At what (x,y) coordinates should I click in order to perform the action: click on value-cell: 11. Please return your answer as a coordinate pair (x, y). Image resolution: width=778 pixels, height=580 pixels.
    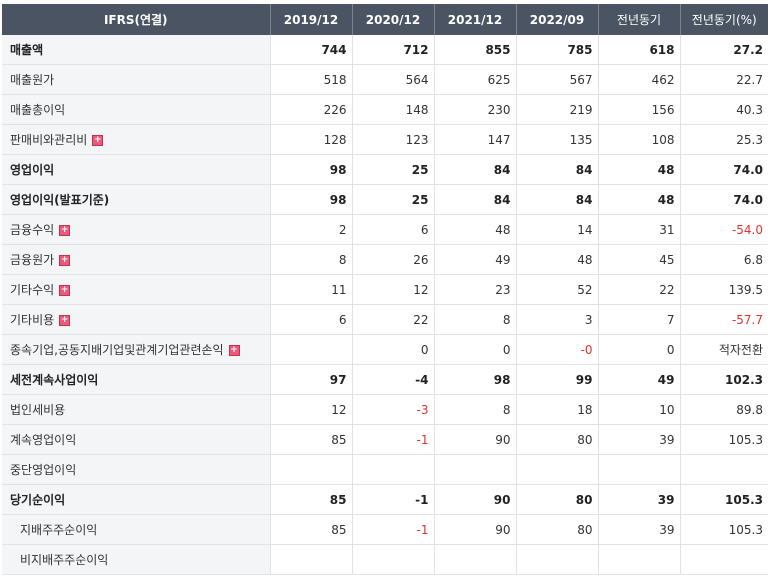
    Looking at the image, I should click on (311, 289).